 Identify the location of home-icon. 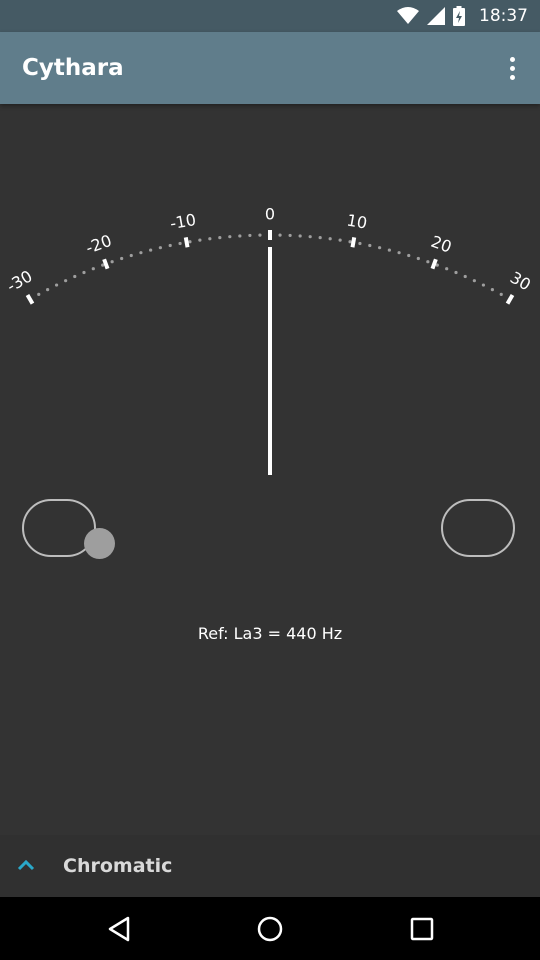
(270, 929).